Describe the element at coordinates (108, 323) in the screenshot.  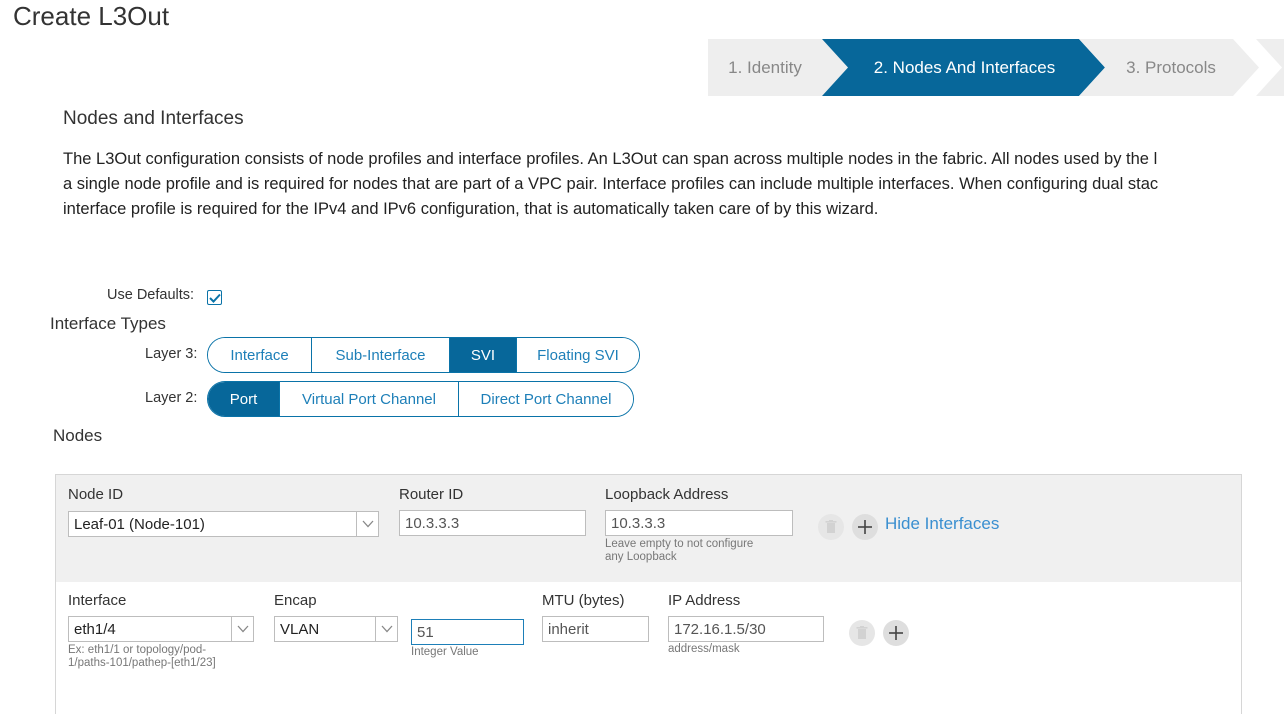
I see `interface-types-title: Interface Types` at that location.